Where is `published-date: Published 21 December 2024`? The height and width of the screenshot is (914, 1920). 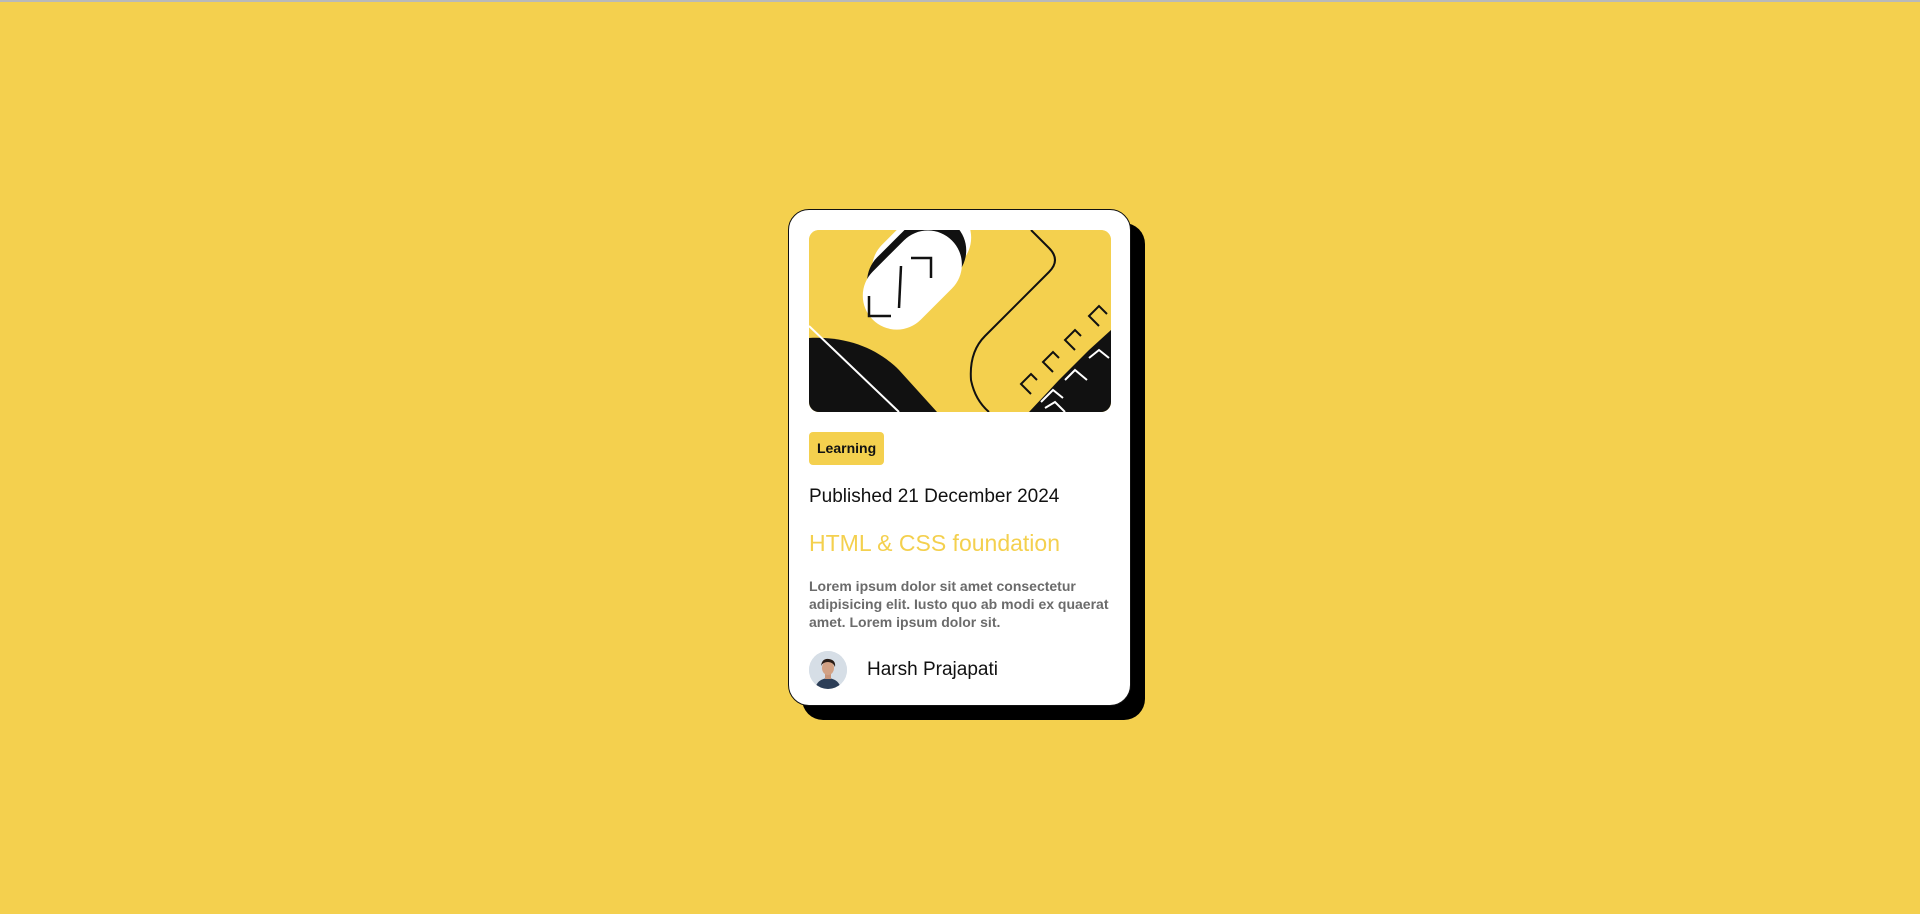
published-date: Published 21 December 2024 is located at coordinates (934, 496).